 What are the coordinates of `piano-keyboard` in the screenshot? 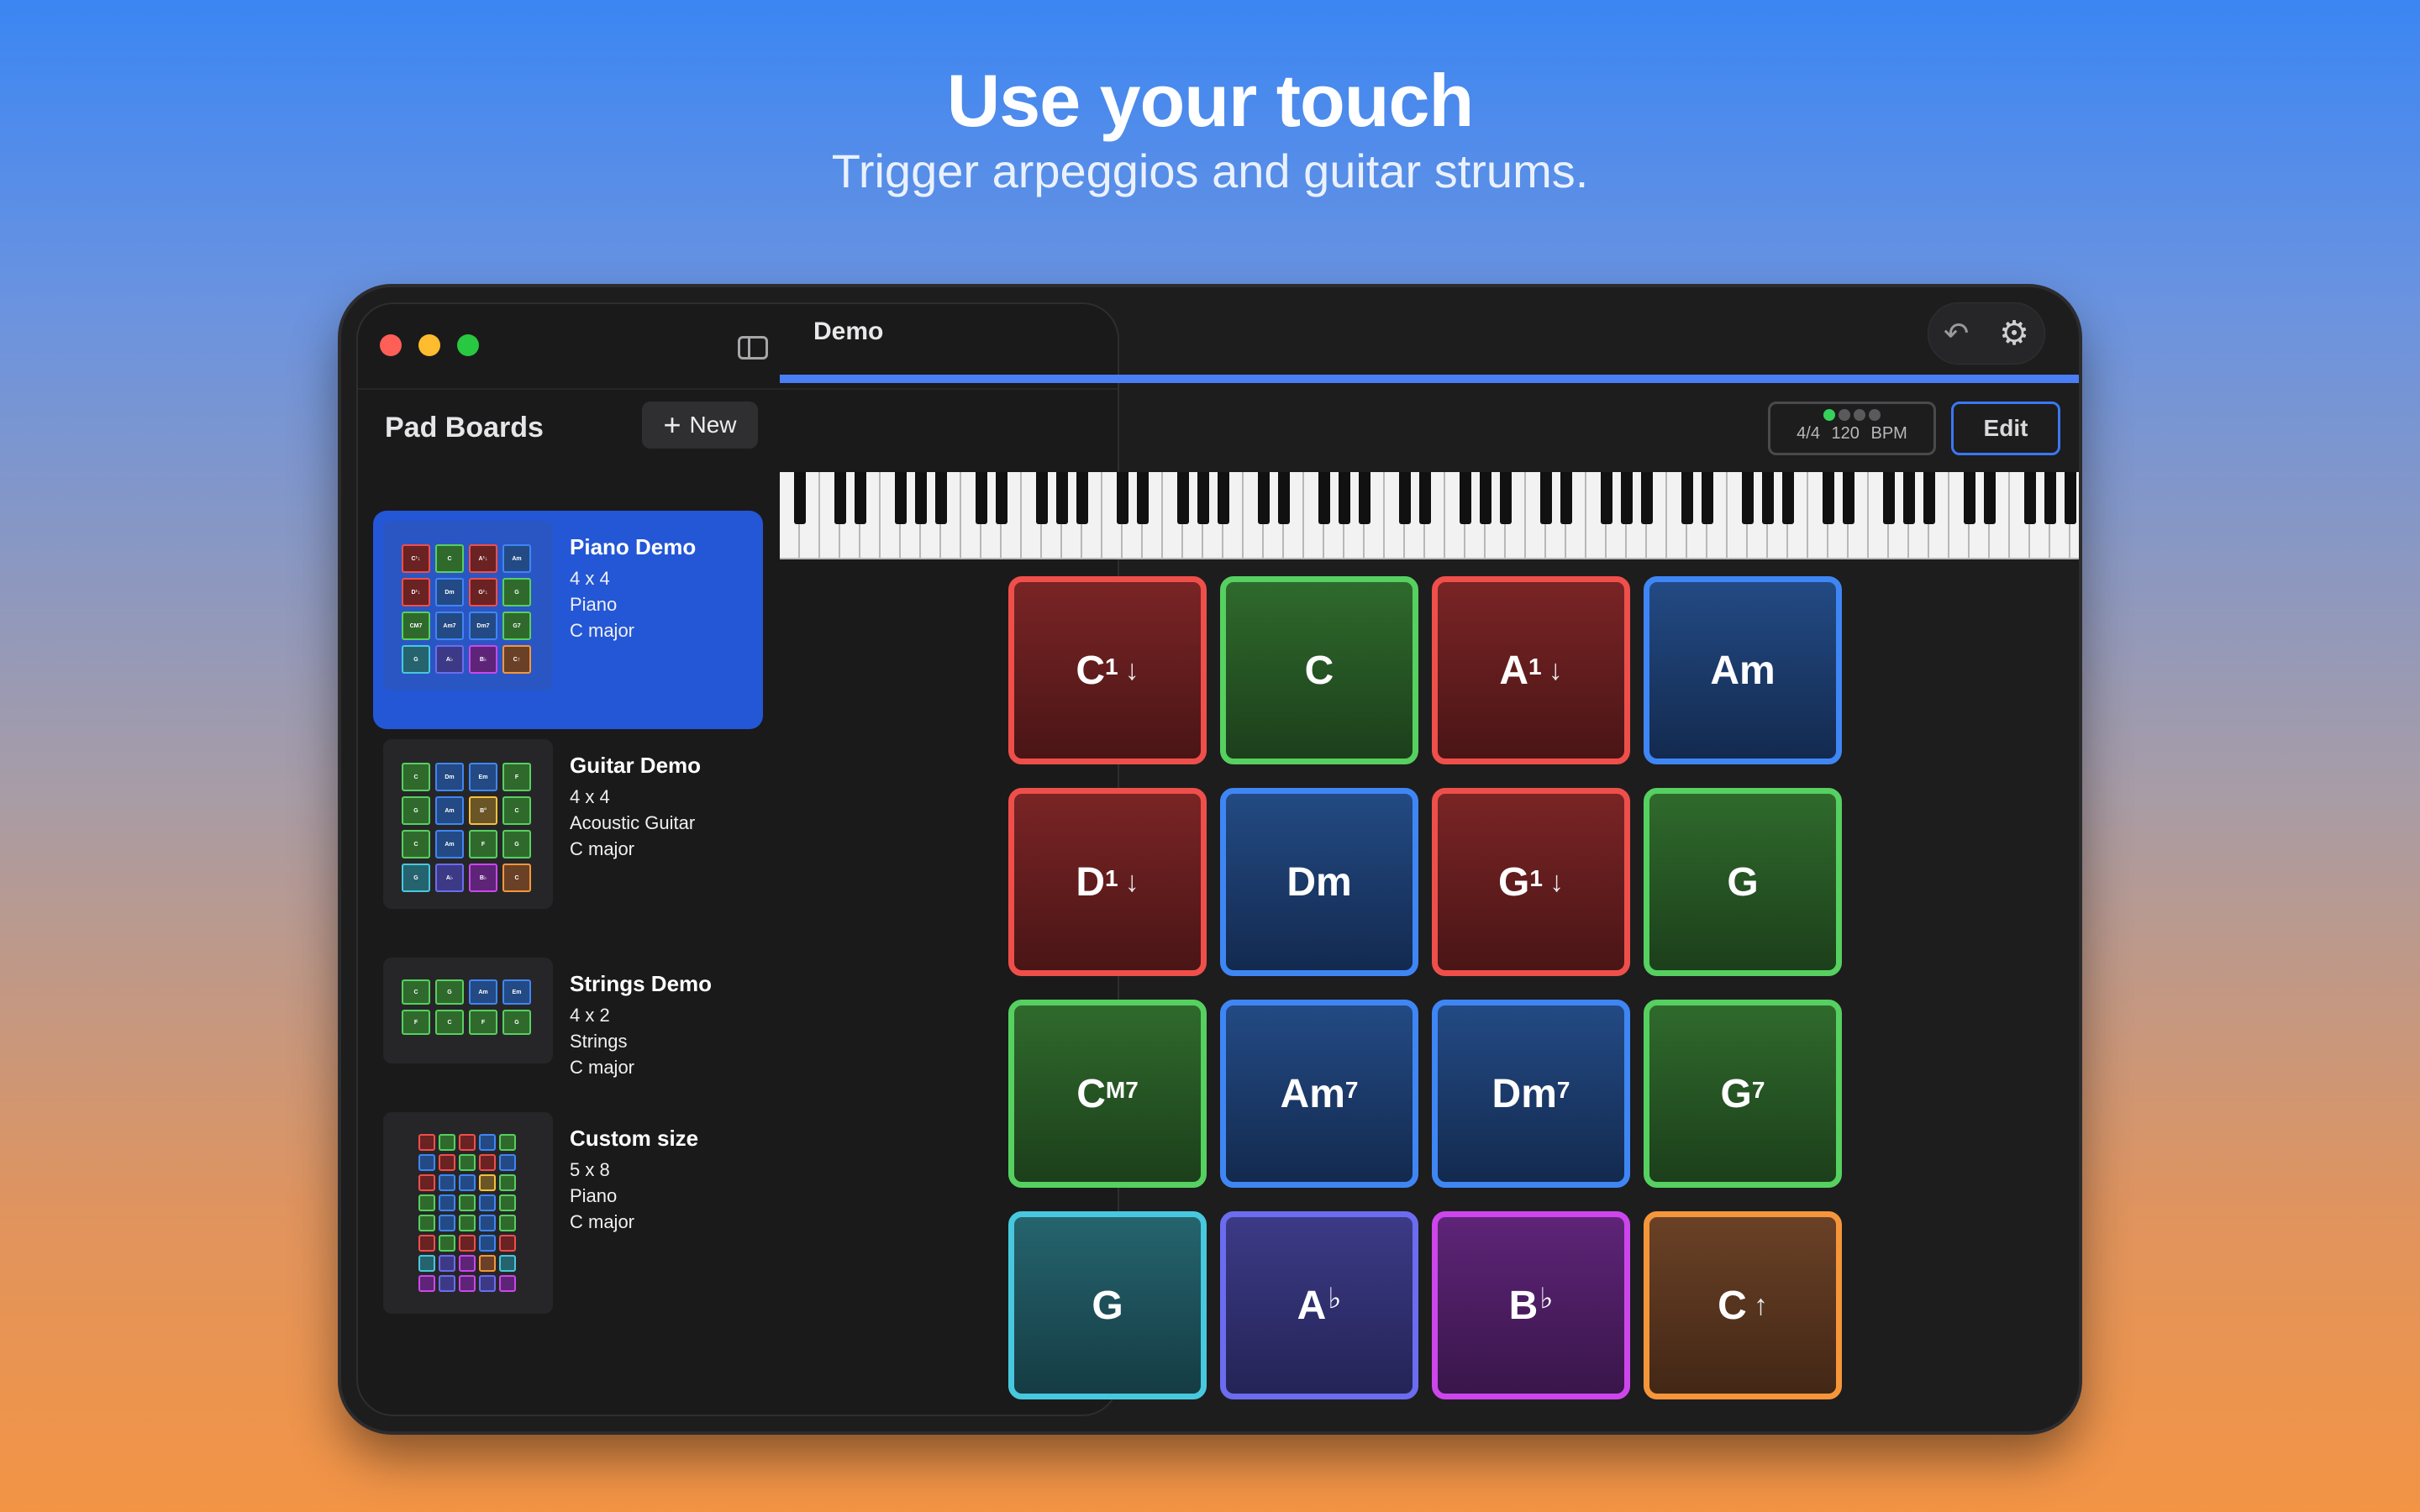 It's located at (1429, 515).